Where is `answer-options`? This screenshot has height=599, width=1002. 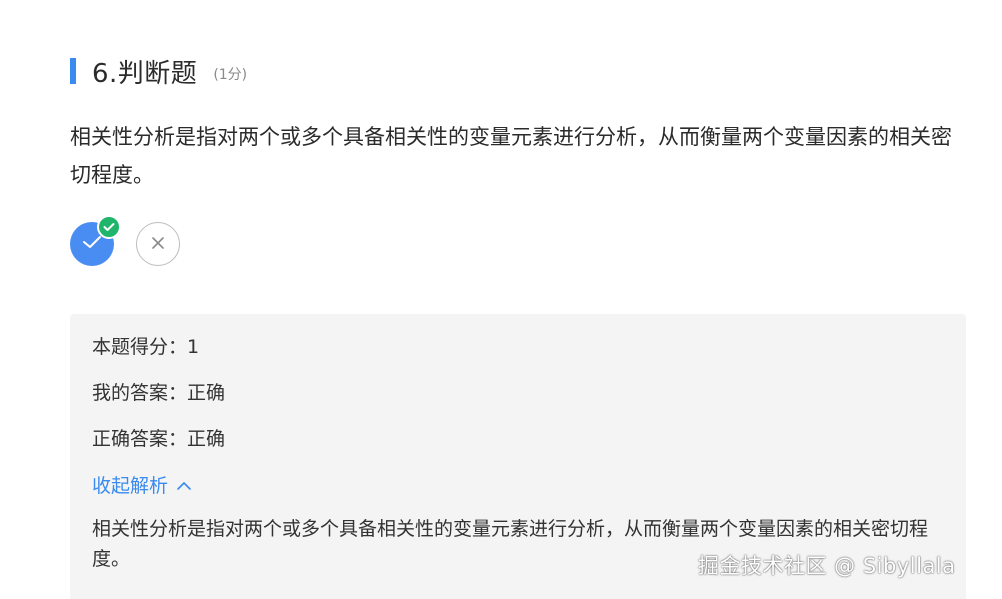 answer-options is located at coordinates (125, 240).